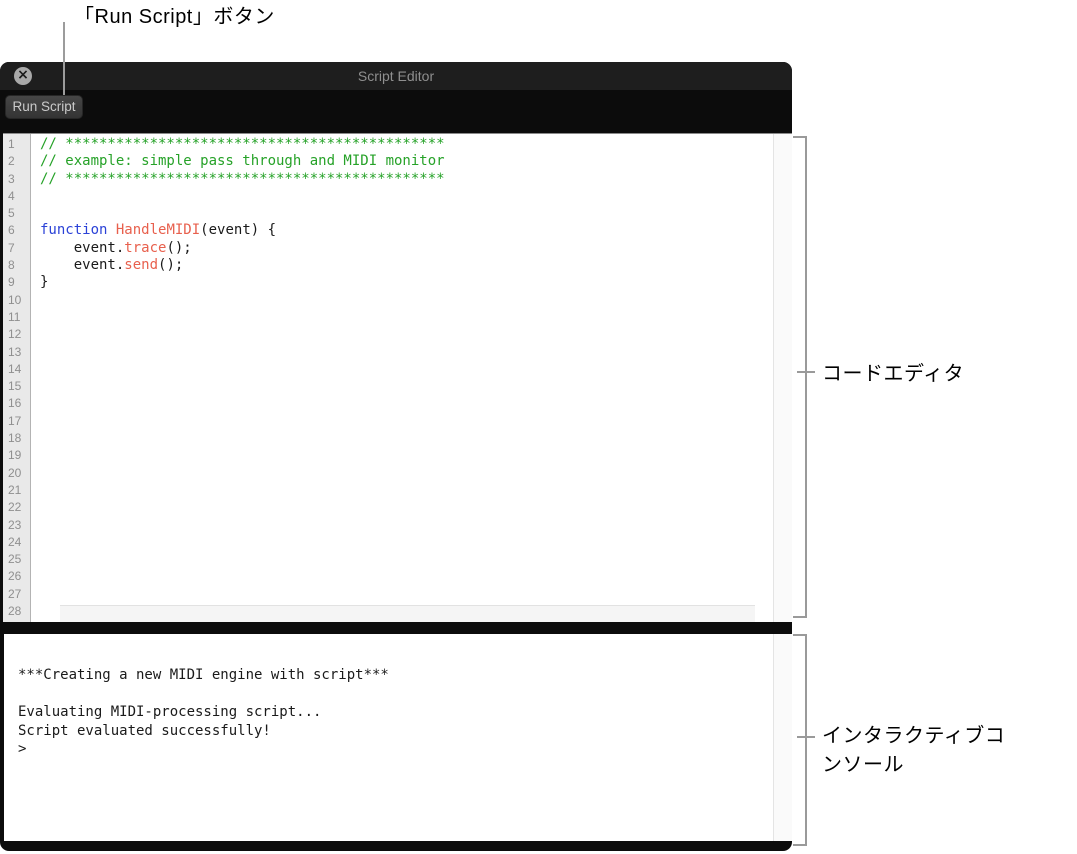 Image resolution: width=1077 pixels, height=854 pixels. Describe the element at coordinates (800, 617) in the screenshot. I see `code-editor-bracket-bottom-cap` at that location.